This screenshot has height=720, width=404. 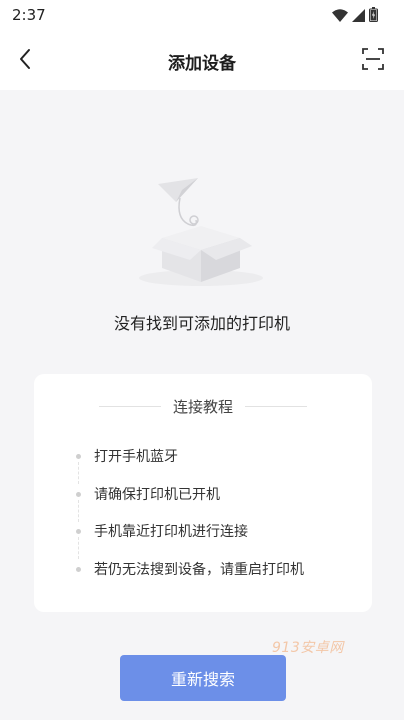 What do you see at coordinates (157, 494) in the screenshot?
I see `step-text: 请确保打印机已开机` at bounding box center [157, 494].